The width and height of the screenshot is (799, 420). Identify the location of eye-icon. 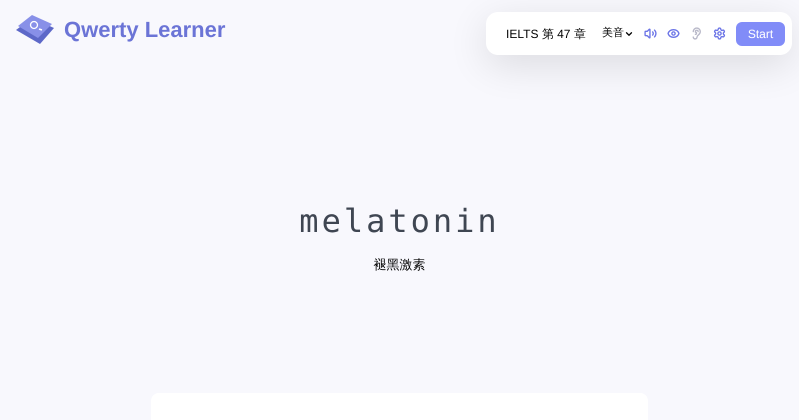
(673, 33).